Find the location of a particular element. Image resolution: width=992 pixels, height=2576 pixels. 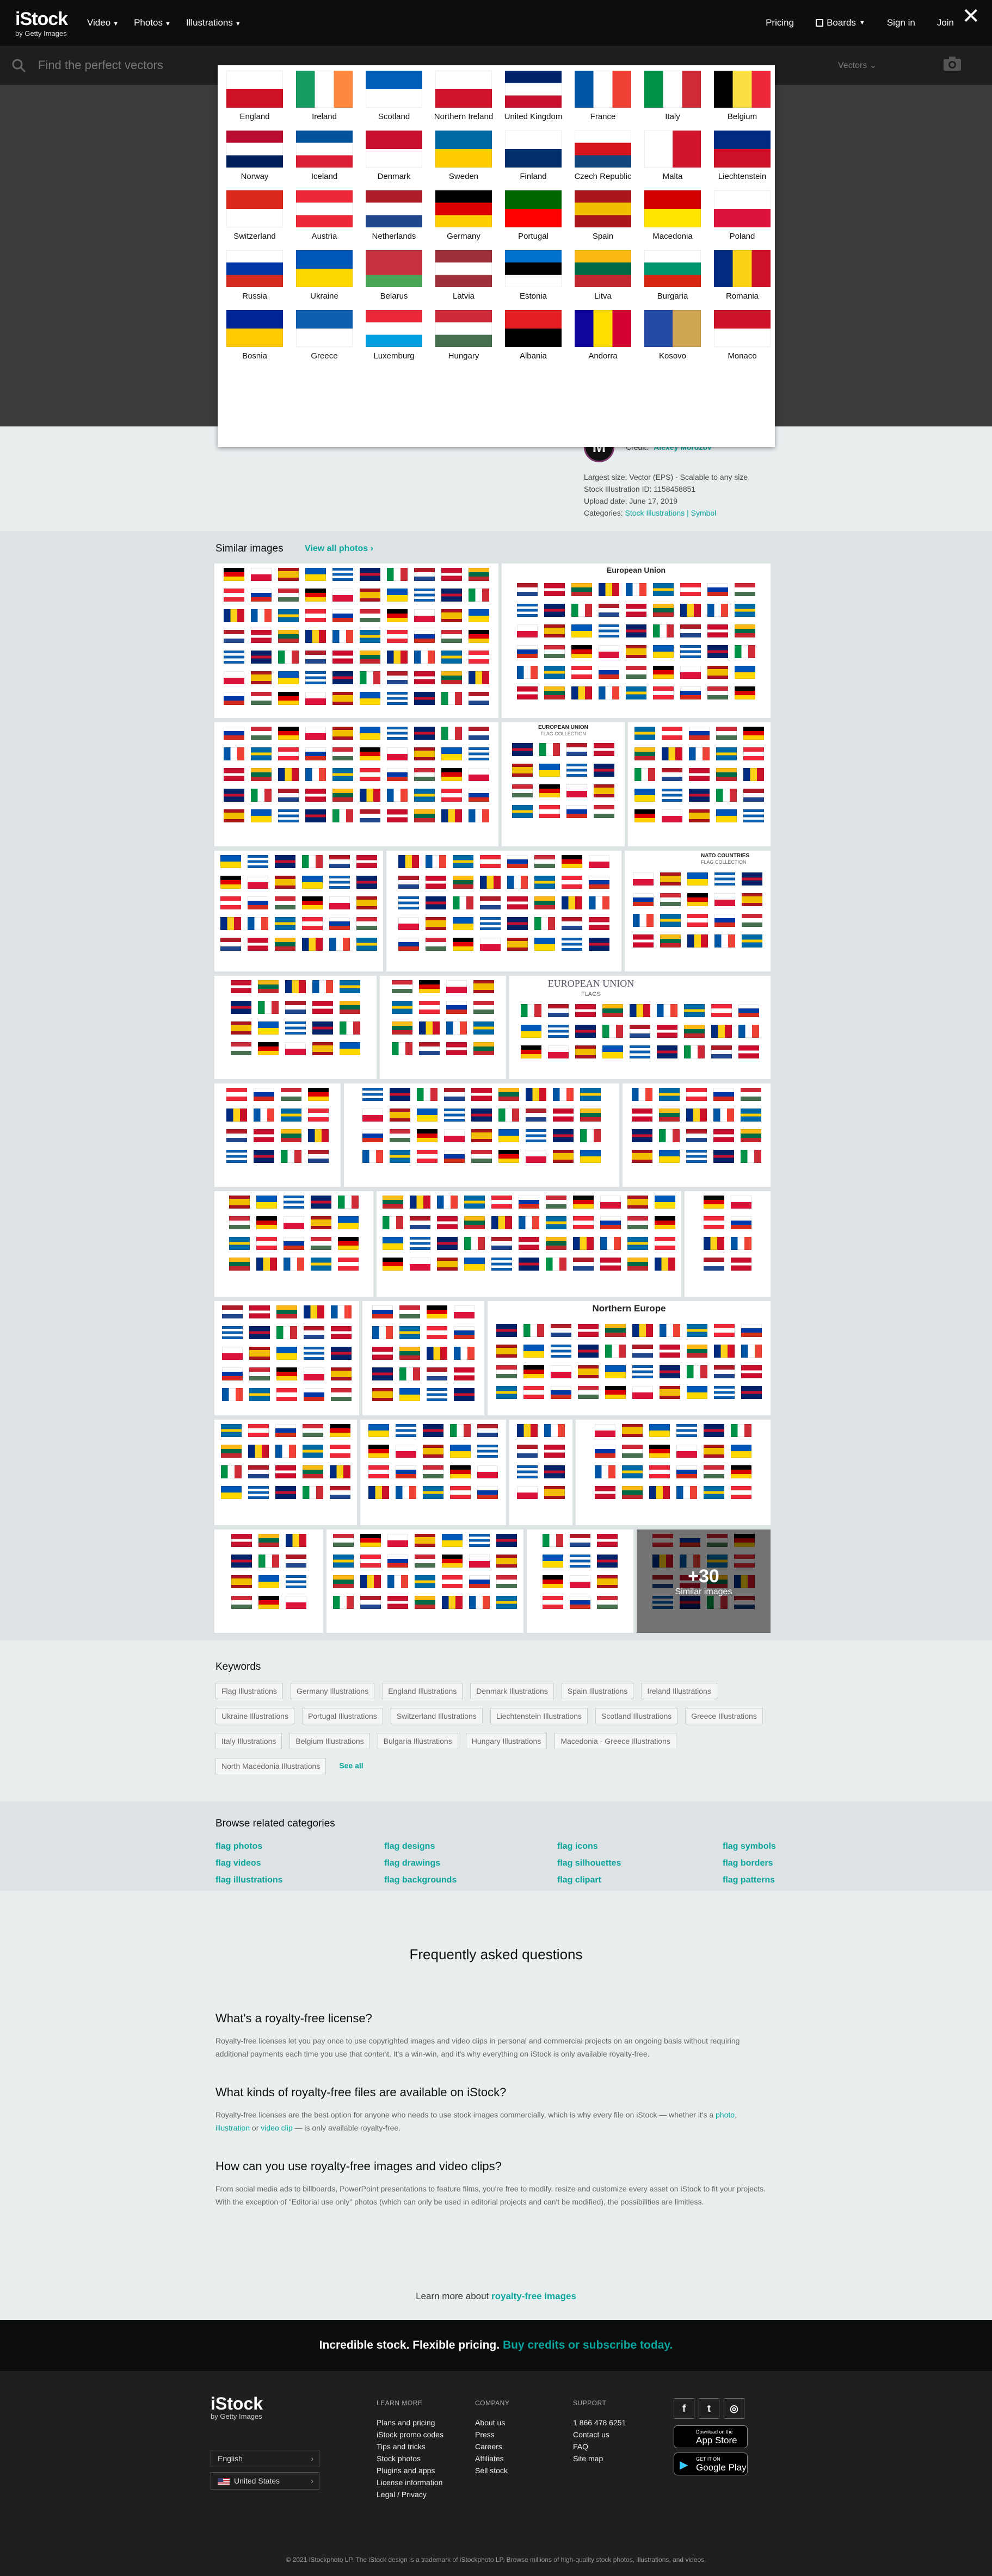

buy-credits-link: Buy credits or subscribe today. is located at coordinates (588, 2345).